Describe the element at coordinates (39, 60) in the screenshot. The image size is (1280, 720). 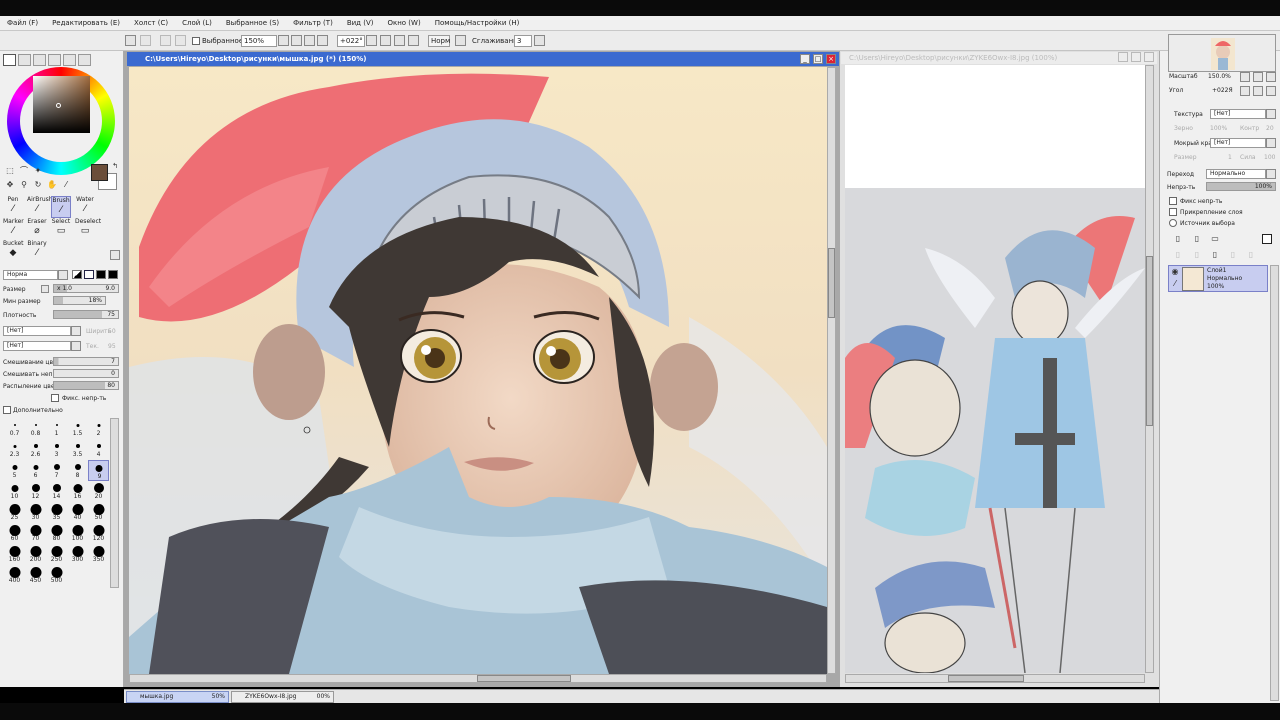
I see `hsv-slider-tab` at that location.